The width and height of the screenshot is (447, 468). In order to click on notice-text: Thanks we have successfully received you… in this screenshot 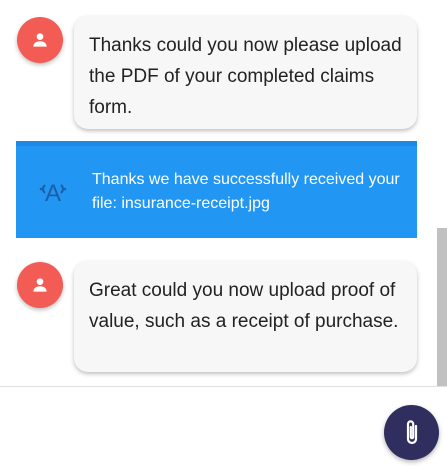, I will do `click(246, 191)`.